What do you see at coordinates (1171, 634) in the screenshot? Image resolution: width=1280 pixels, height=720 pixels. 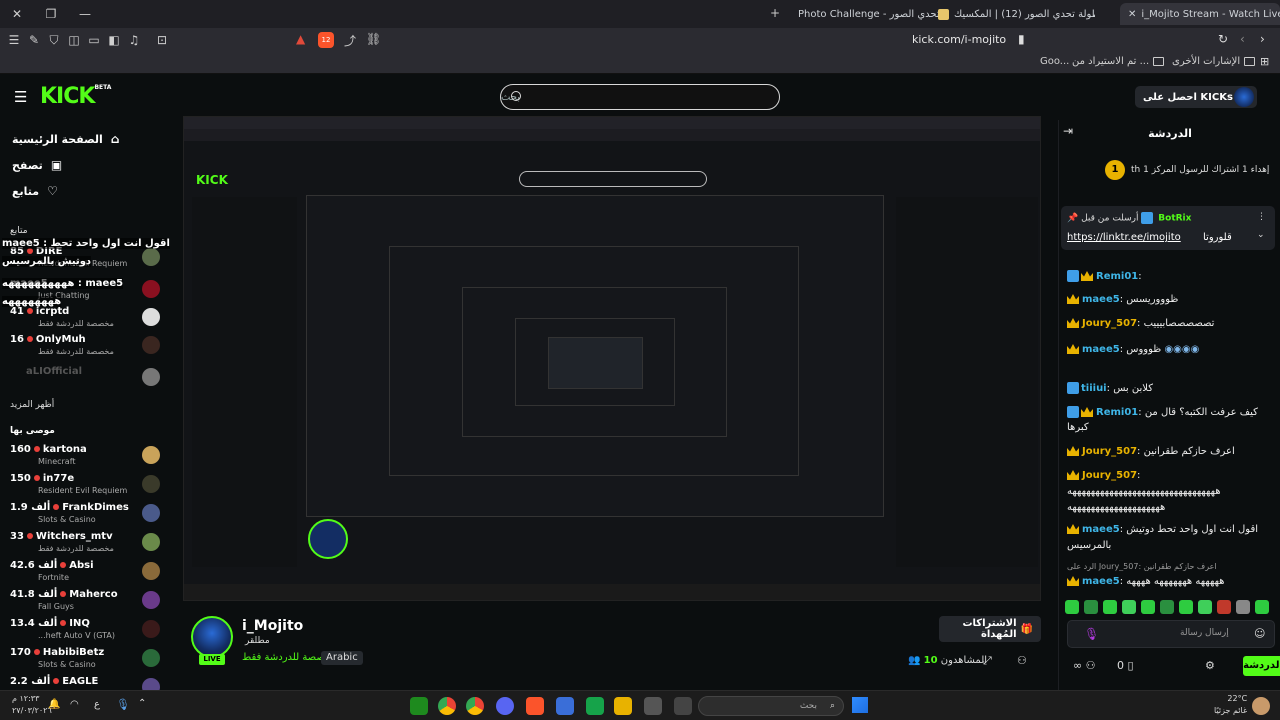 I see `chat-input: 🎙 إرسال رسالة ☺` at bounding box center [1171, 634].